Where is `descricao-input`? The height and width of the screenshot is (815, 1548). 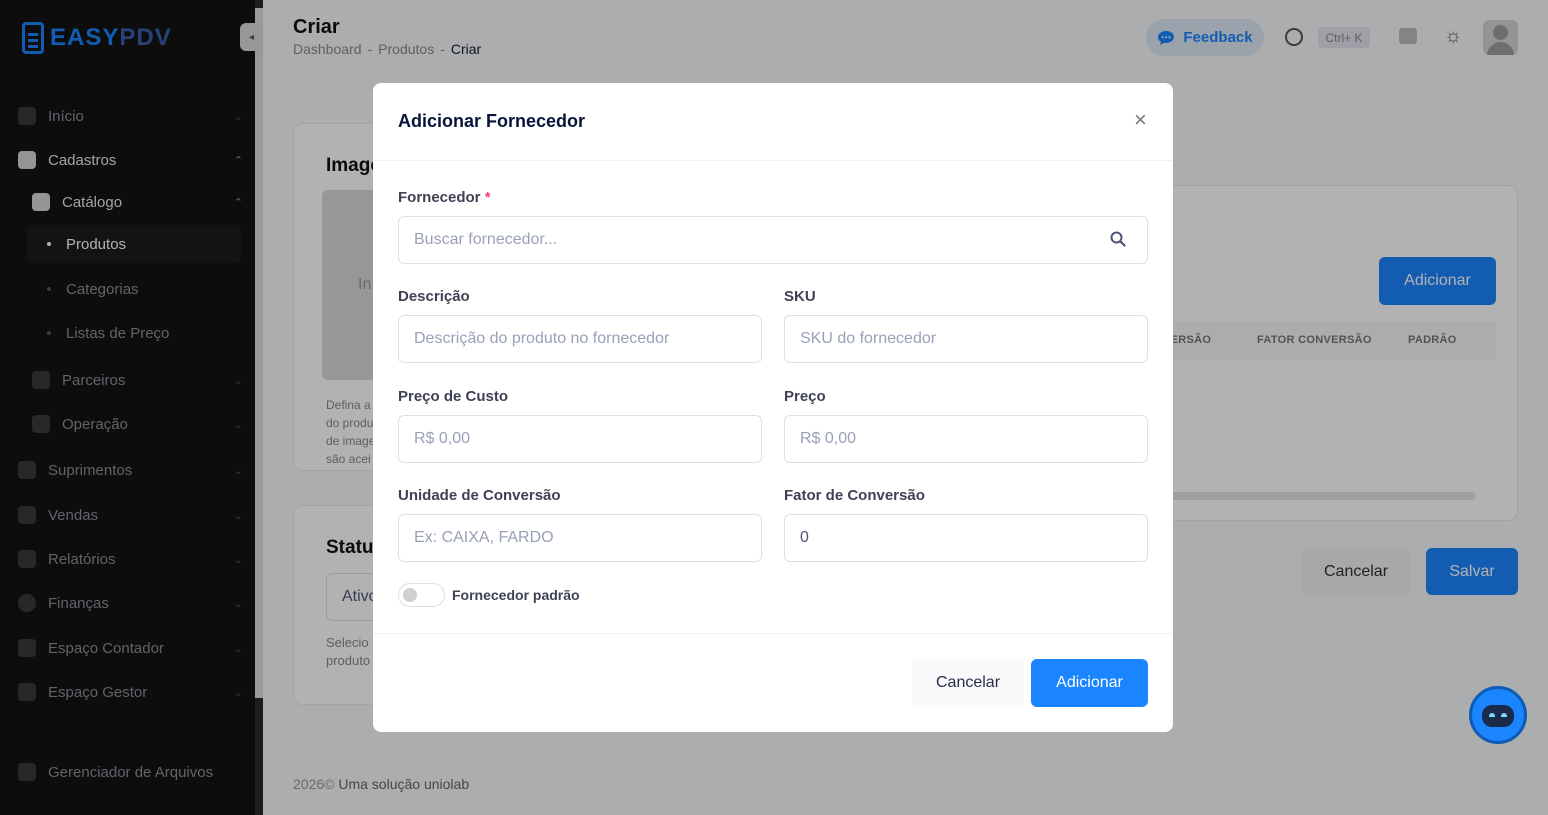 descricao-input is located at coordinates (580, 339).